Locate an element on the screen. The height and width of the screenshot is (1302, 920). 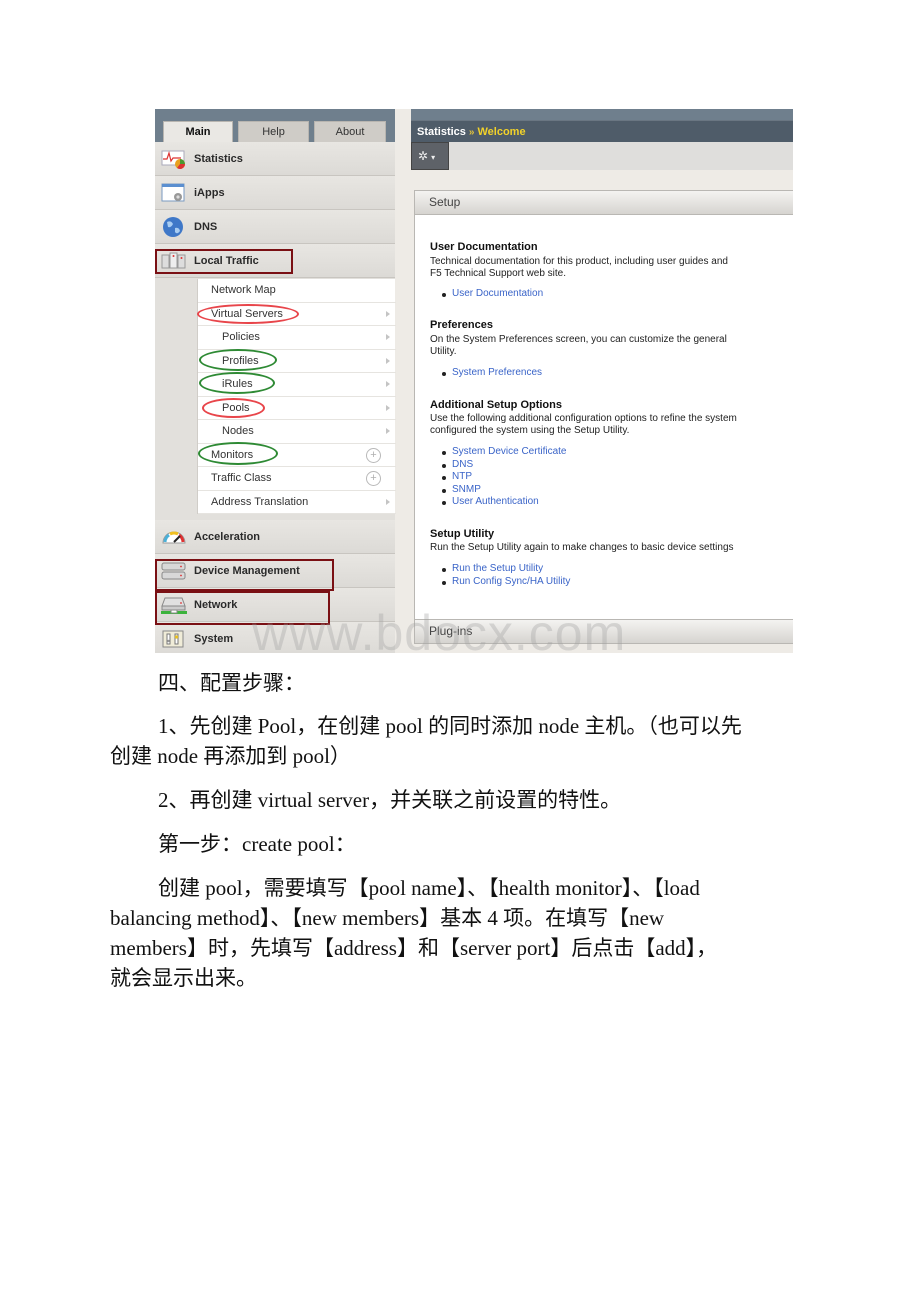
submenu-item-label: iRules is located at coordinates (237, 384).